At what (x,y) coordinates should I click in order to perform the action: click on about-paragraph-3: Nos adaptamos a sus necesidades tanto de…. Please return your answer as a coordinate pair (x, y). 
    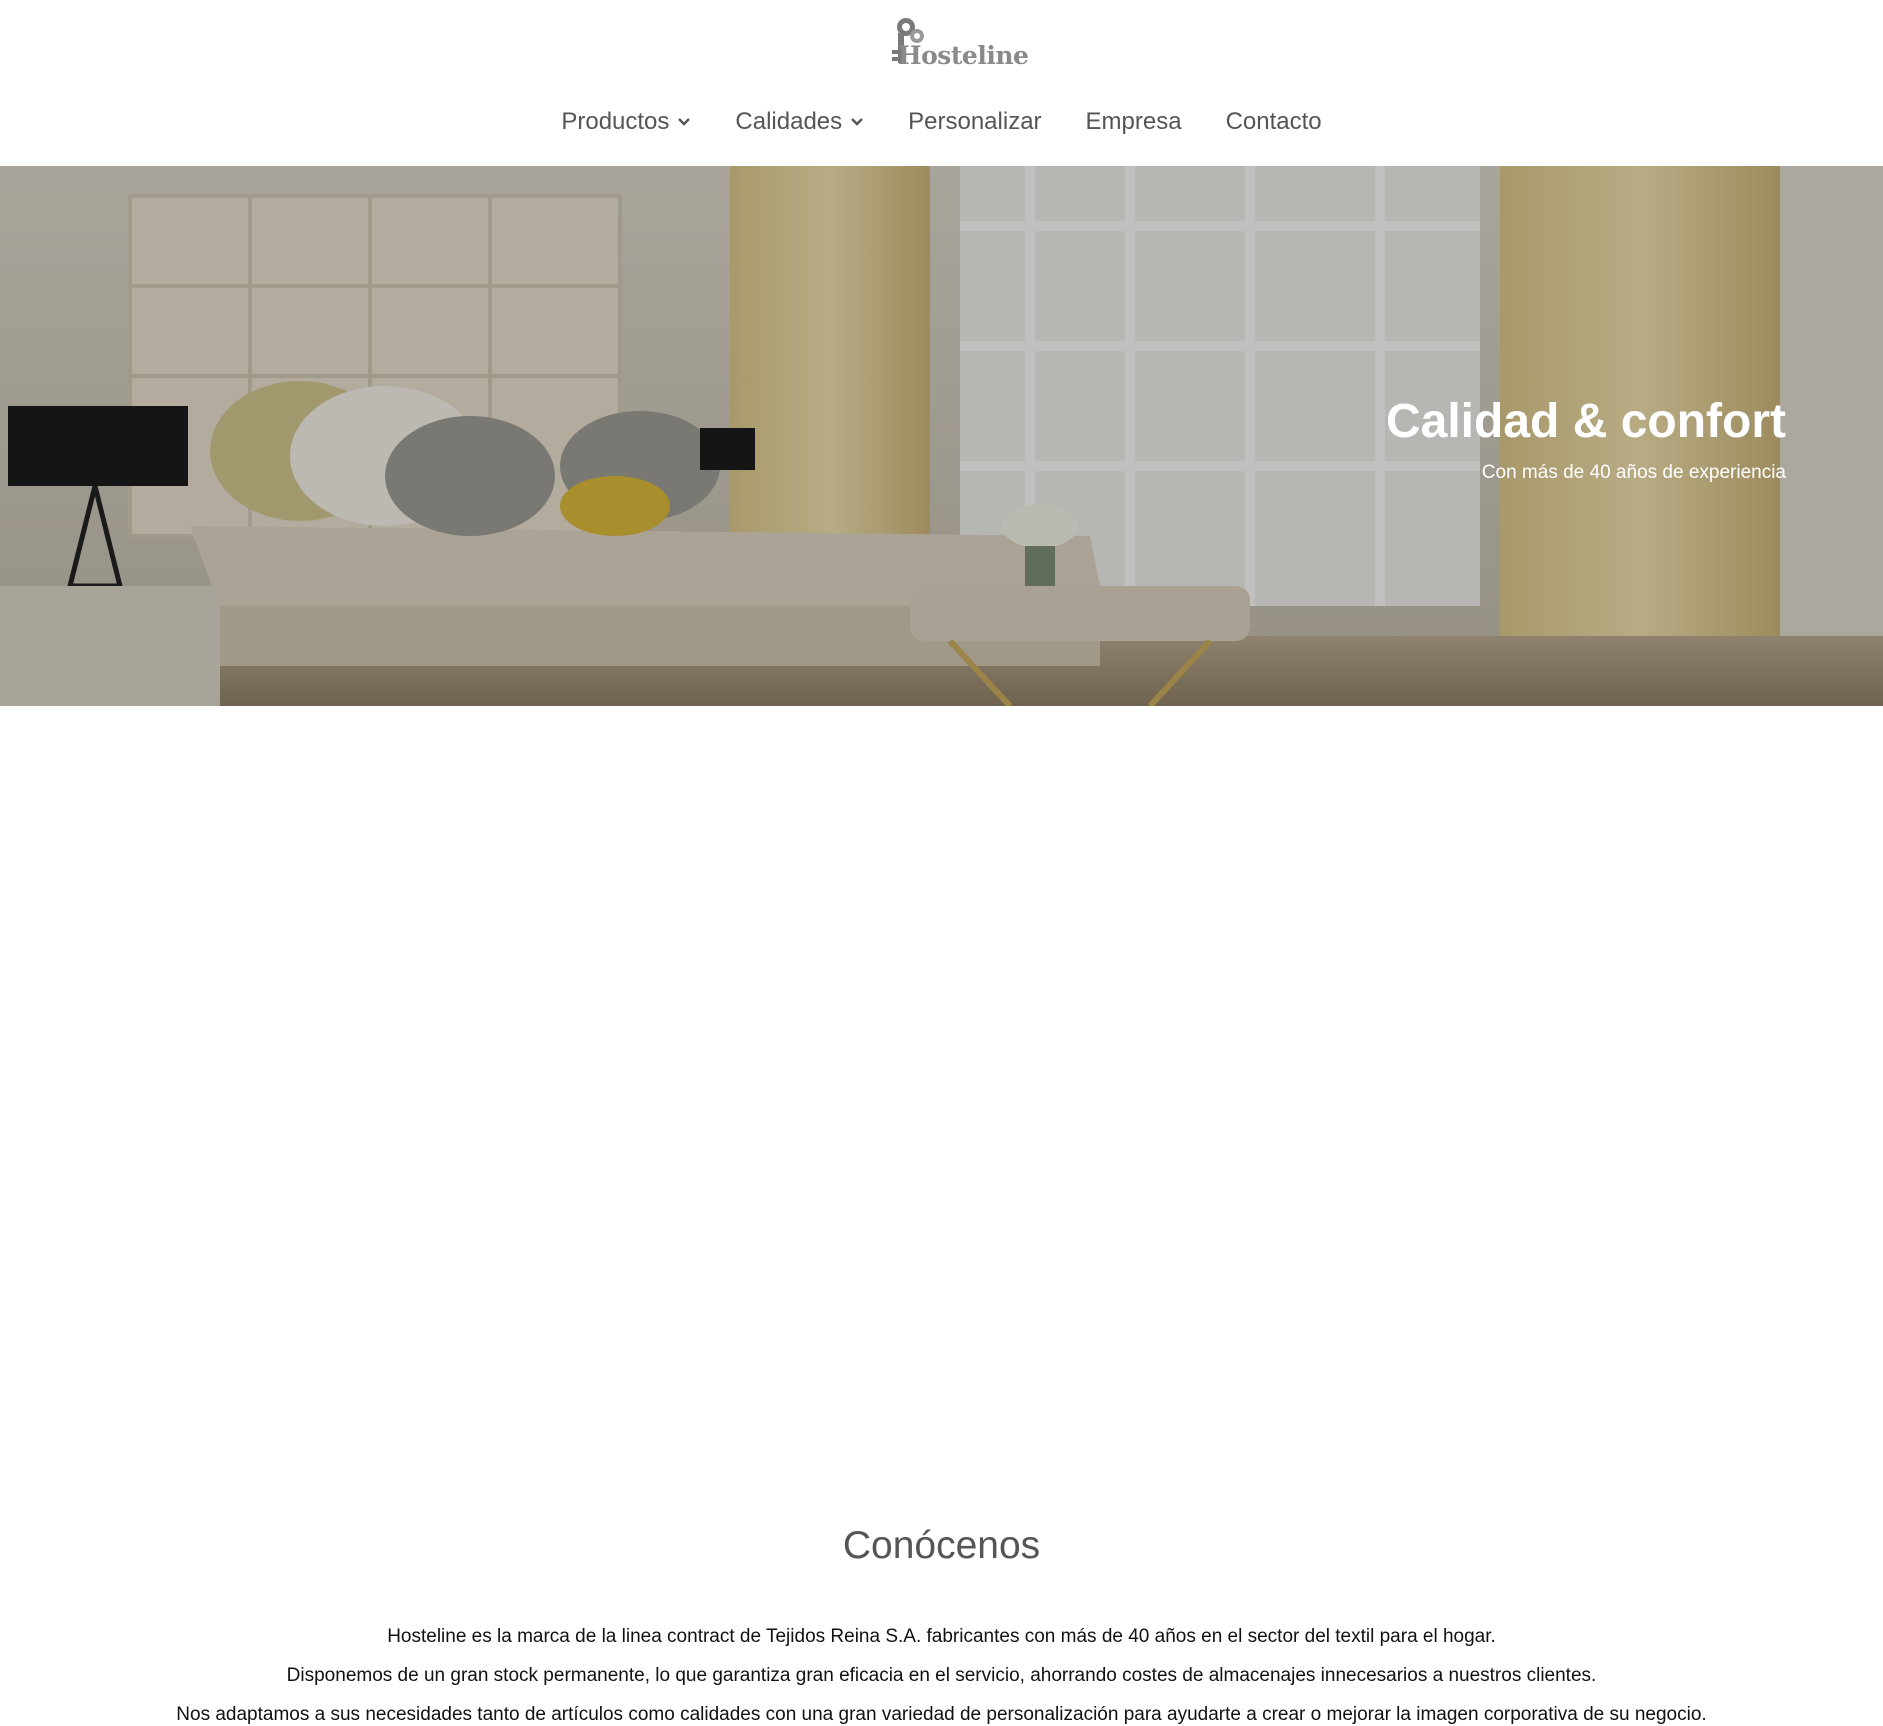
    Looking at the image, I should click on (941, 1714).